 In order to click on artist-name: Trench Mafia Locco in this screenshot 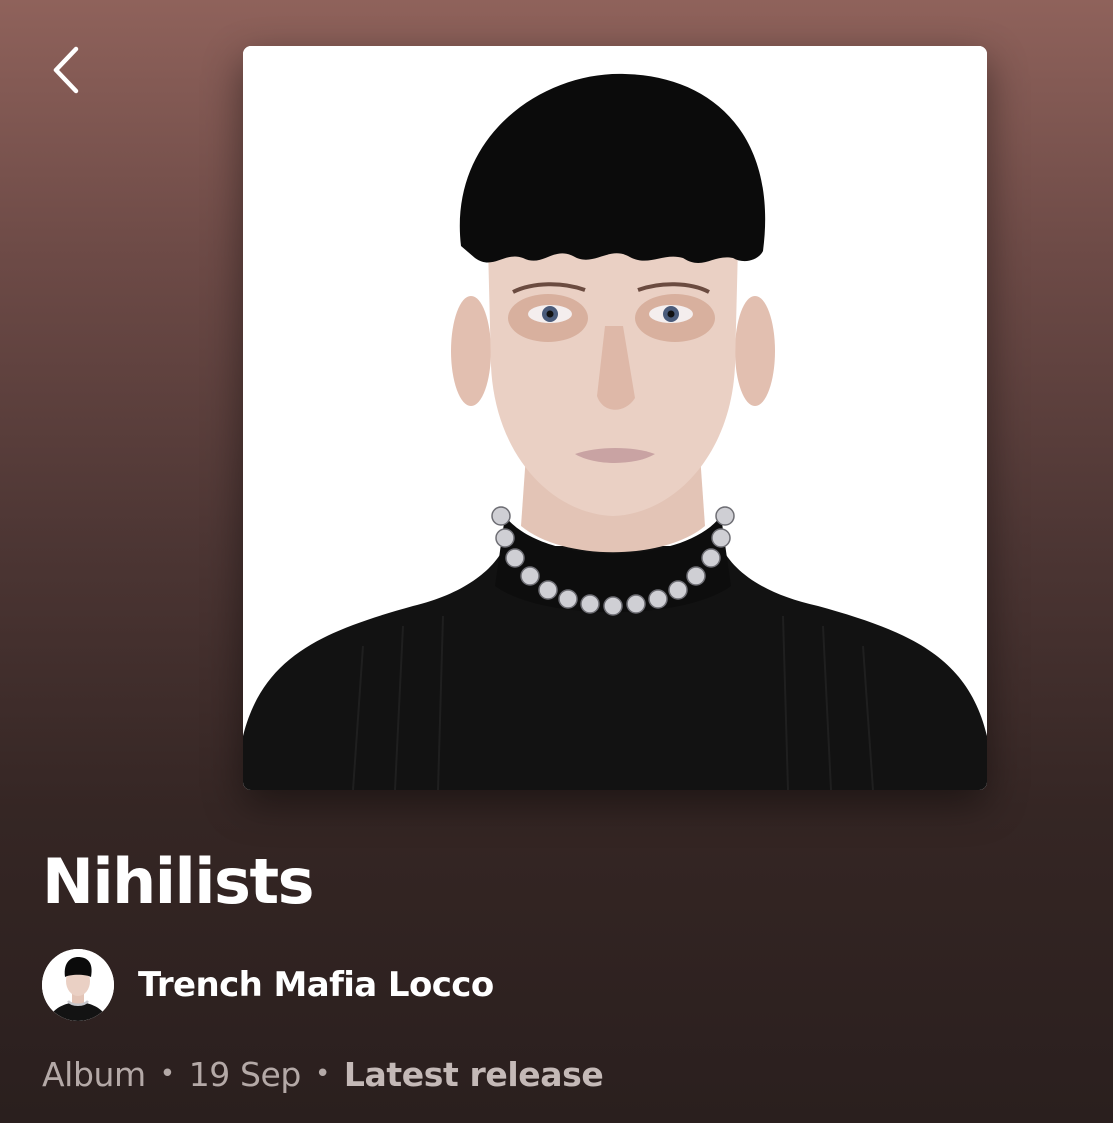, I will do `click(316, 985)`.